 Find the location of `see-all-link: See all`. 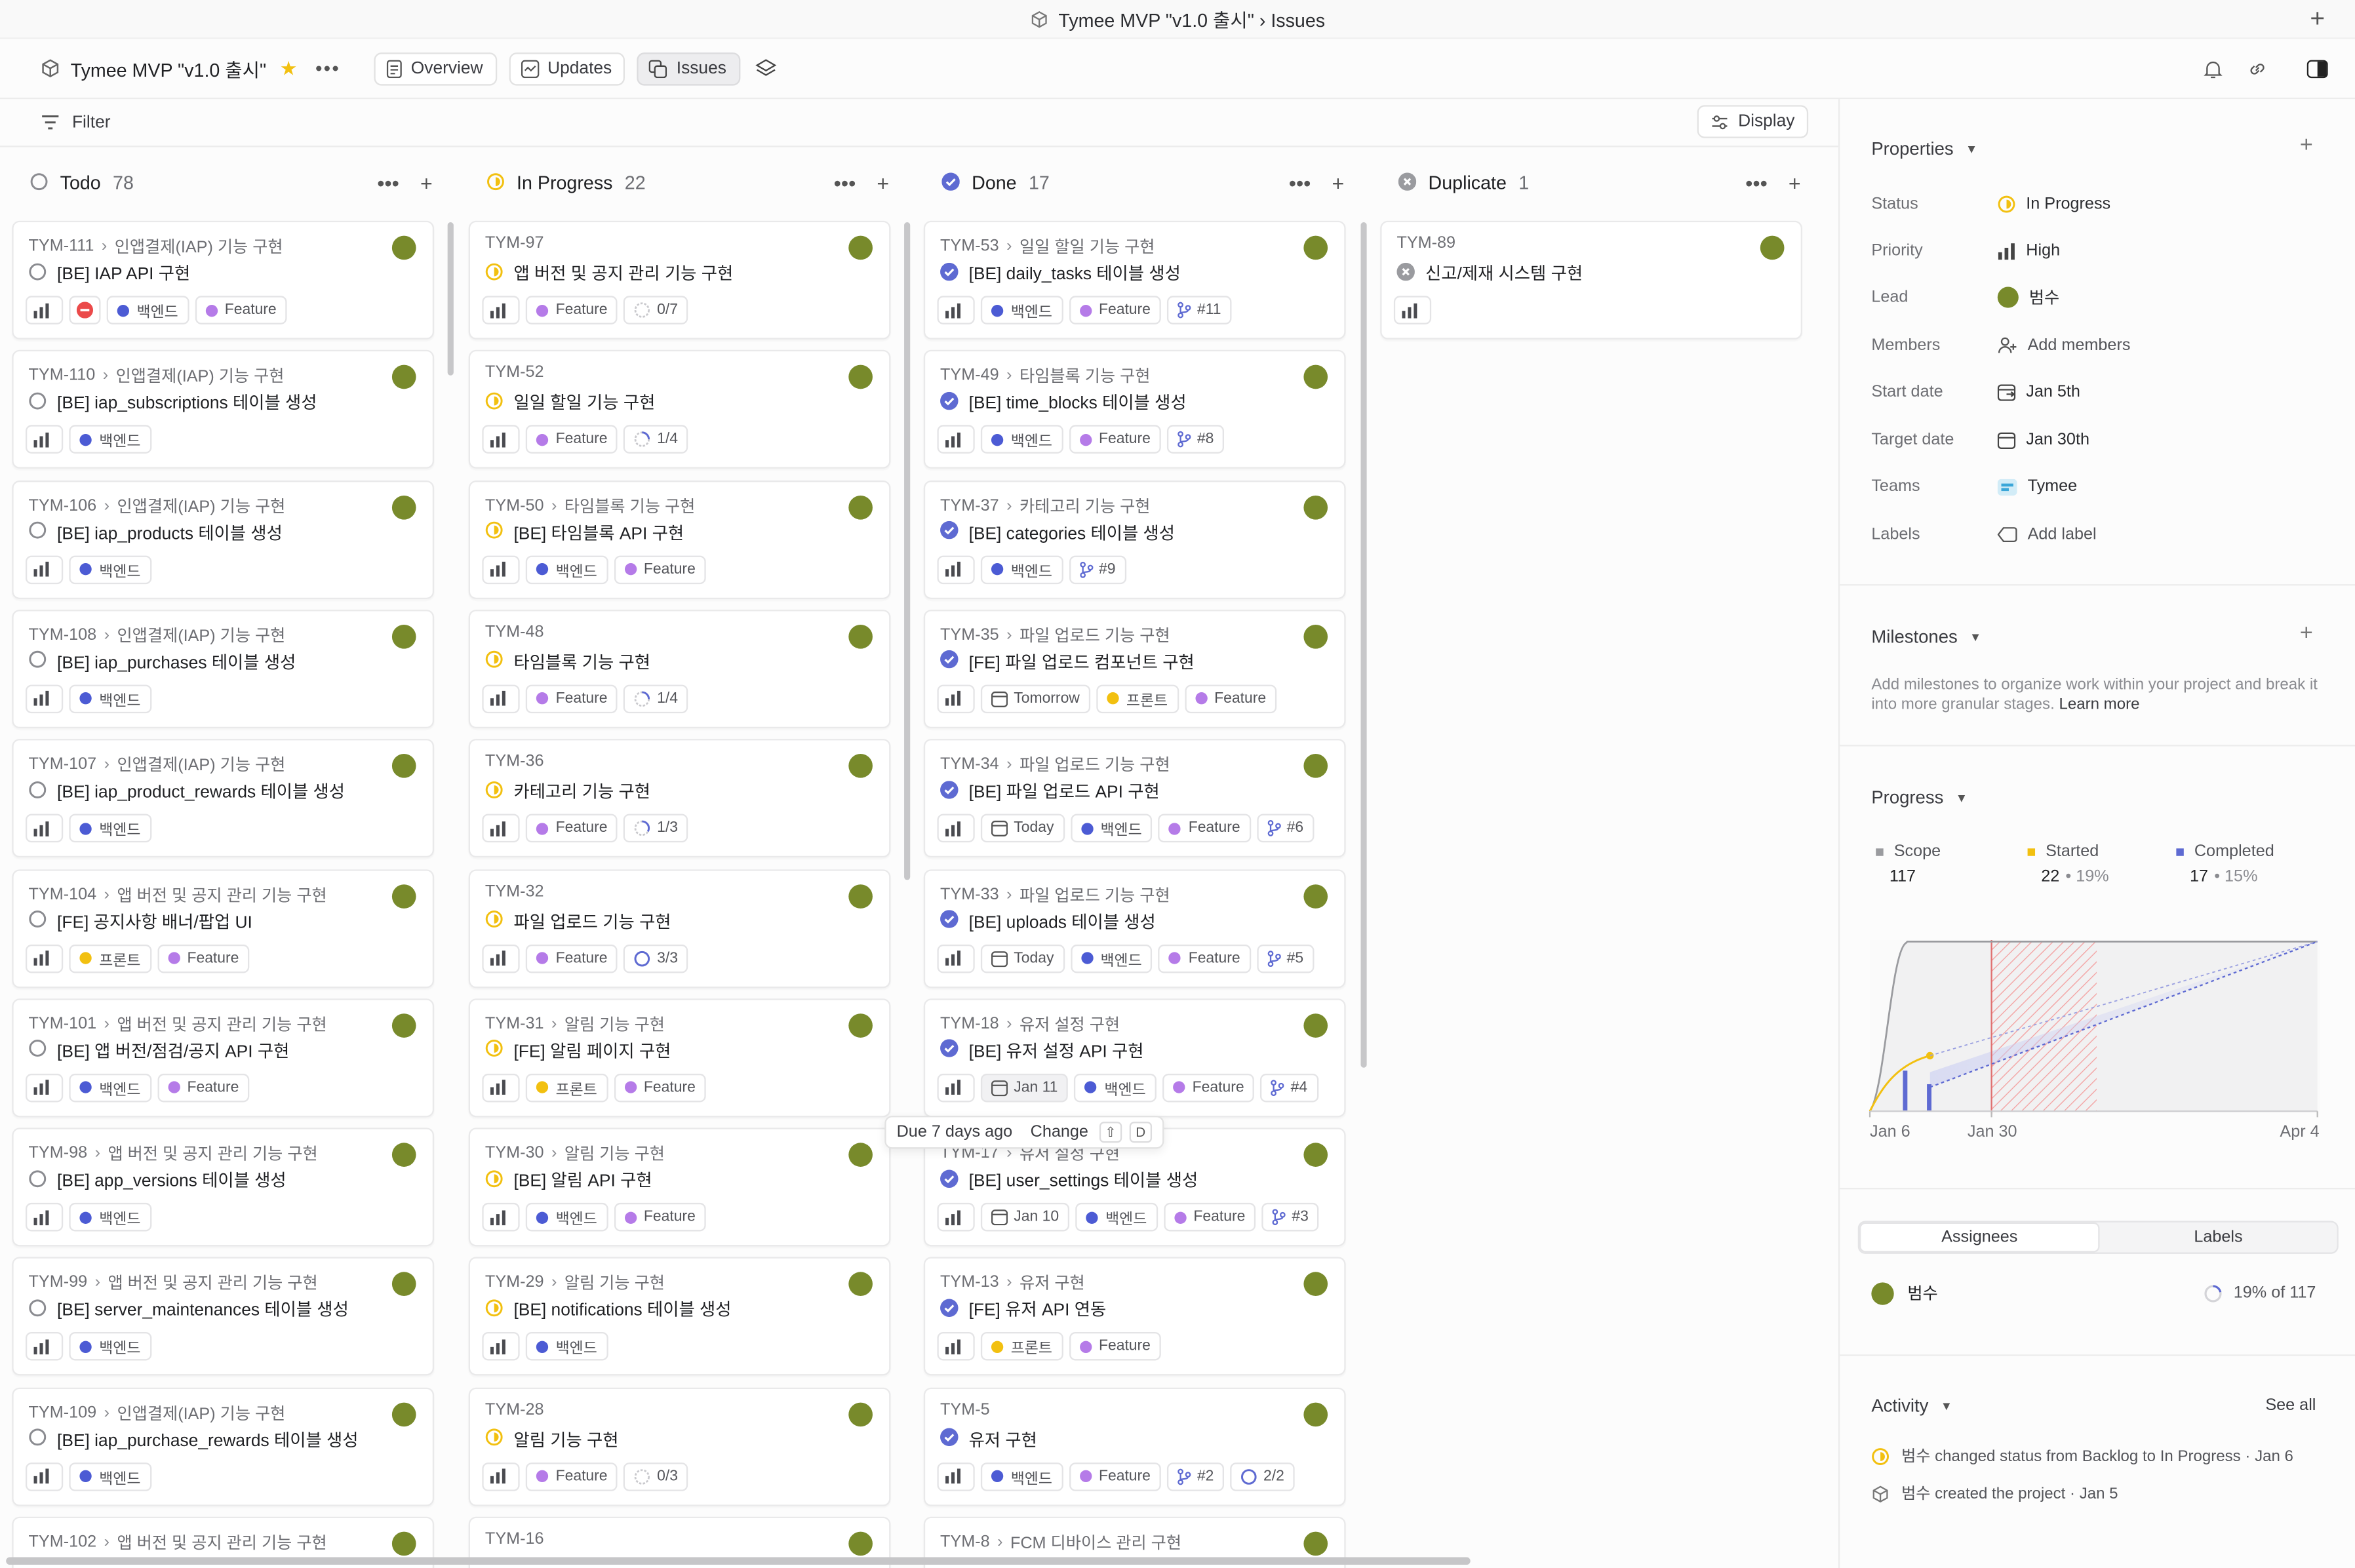

see-all-link: See all is located at coordinates (2291, 1405).